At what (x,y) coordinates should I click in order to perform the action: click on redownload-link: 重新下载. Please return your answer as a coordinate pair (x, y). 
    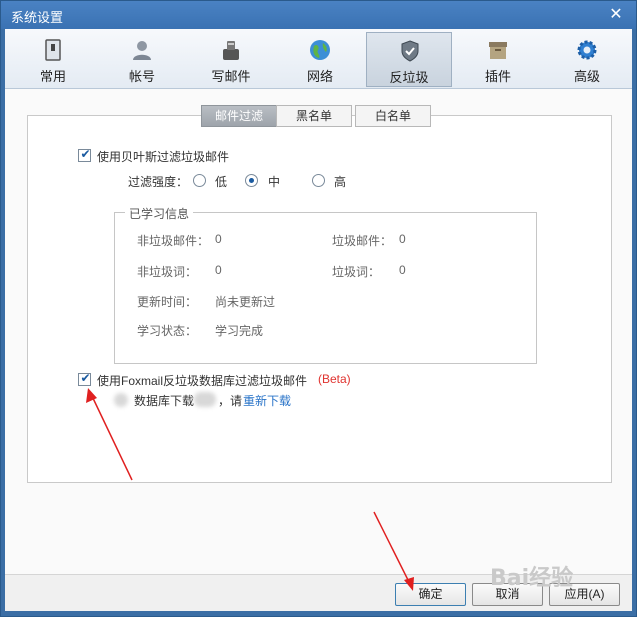
    Looking at the image, I should click on (267, 400).